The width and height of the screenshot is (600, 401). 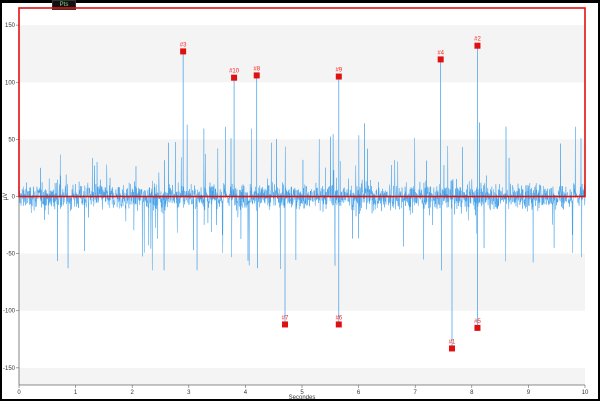 What do you see at coordinates (189, 393) in the screenshot?
I see `x-tick-label: 3` at bounding box center [189, 393].